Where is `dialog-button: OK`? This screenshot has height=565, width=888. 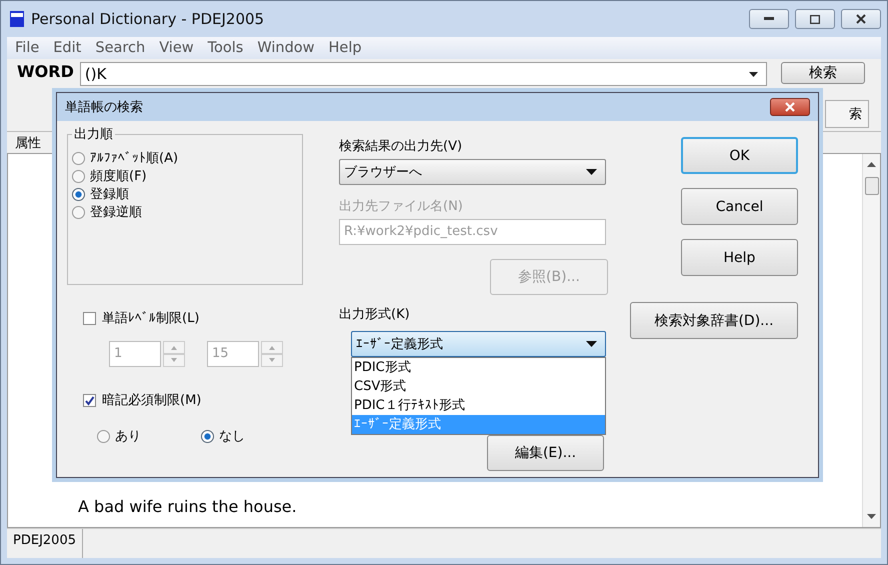 dialog-button: OK is located at coordinates (739, 155).